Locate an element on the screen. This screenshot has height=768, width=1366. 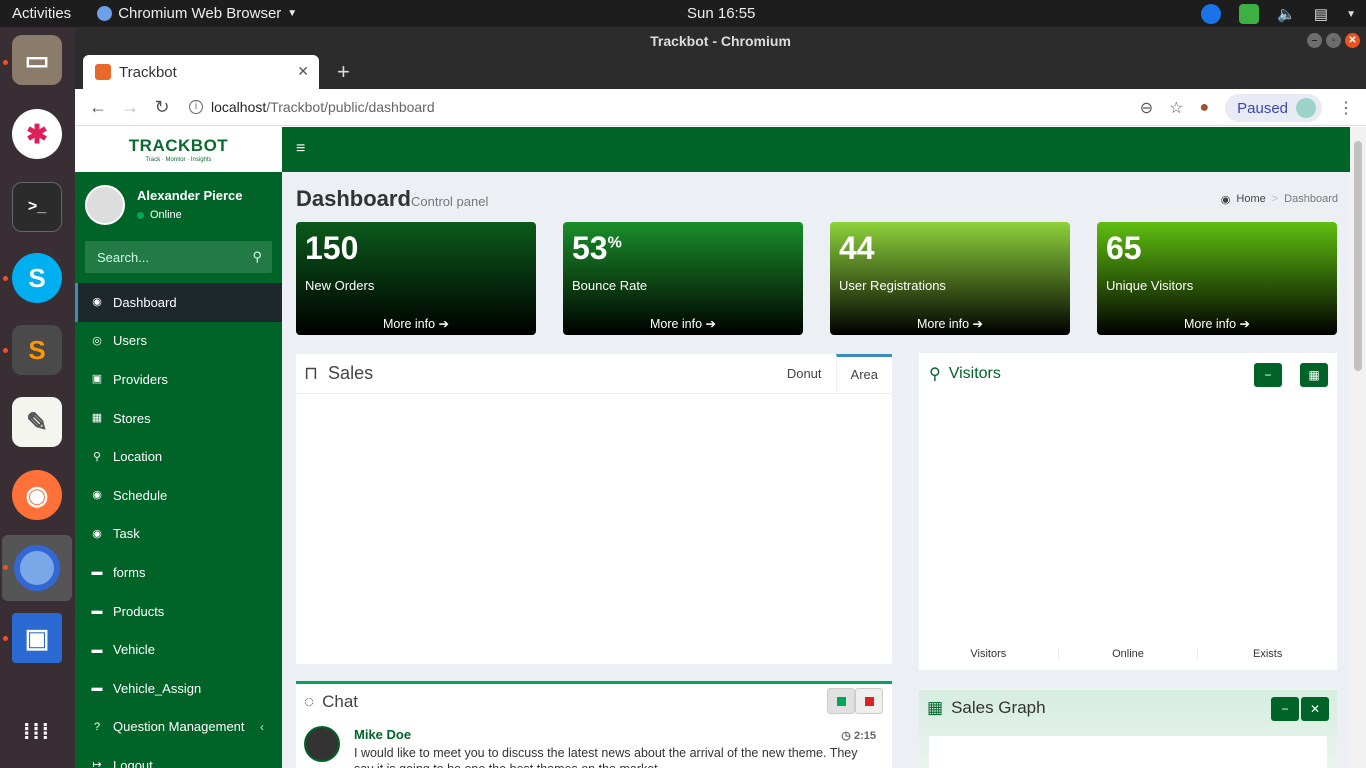
sidebar-item-schedule: ◉ Schedule is located at coordinates (178, 495).